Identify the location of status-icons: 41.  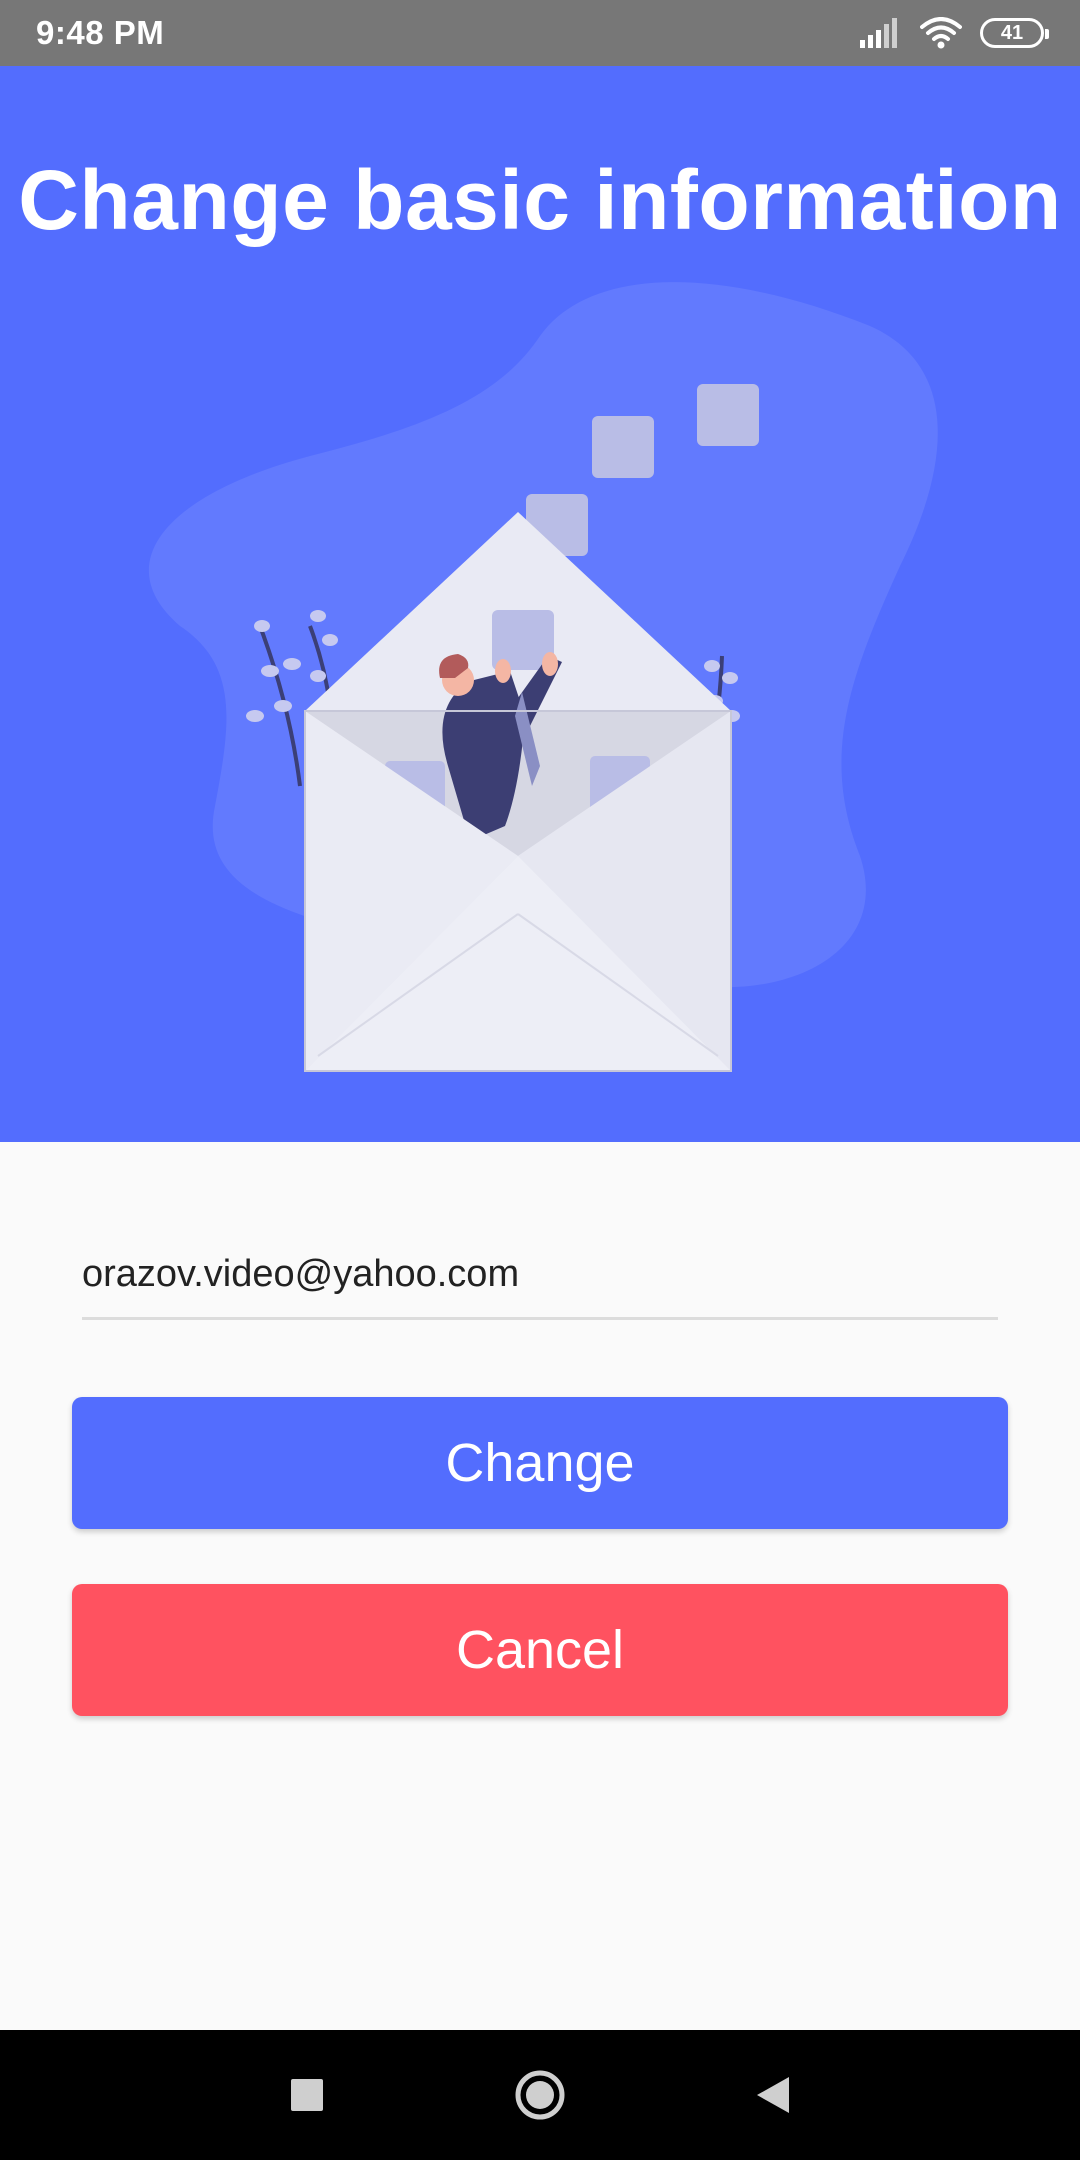
(954, 33).